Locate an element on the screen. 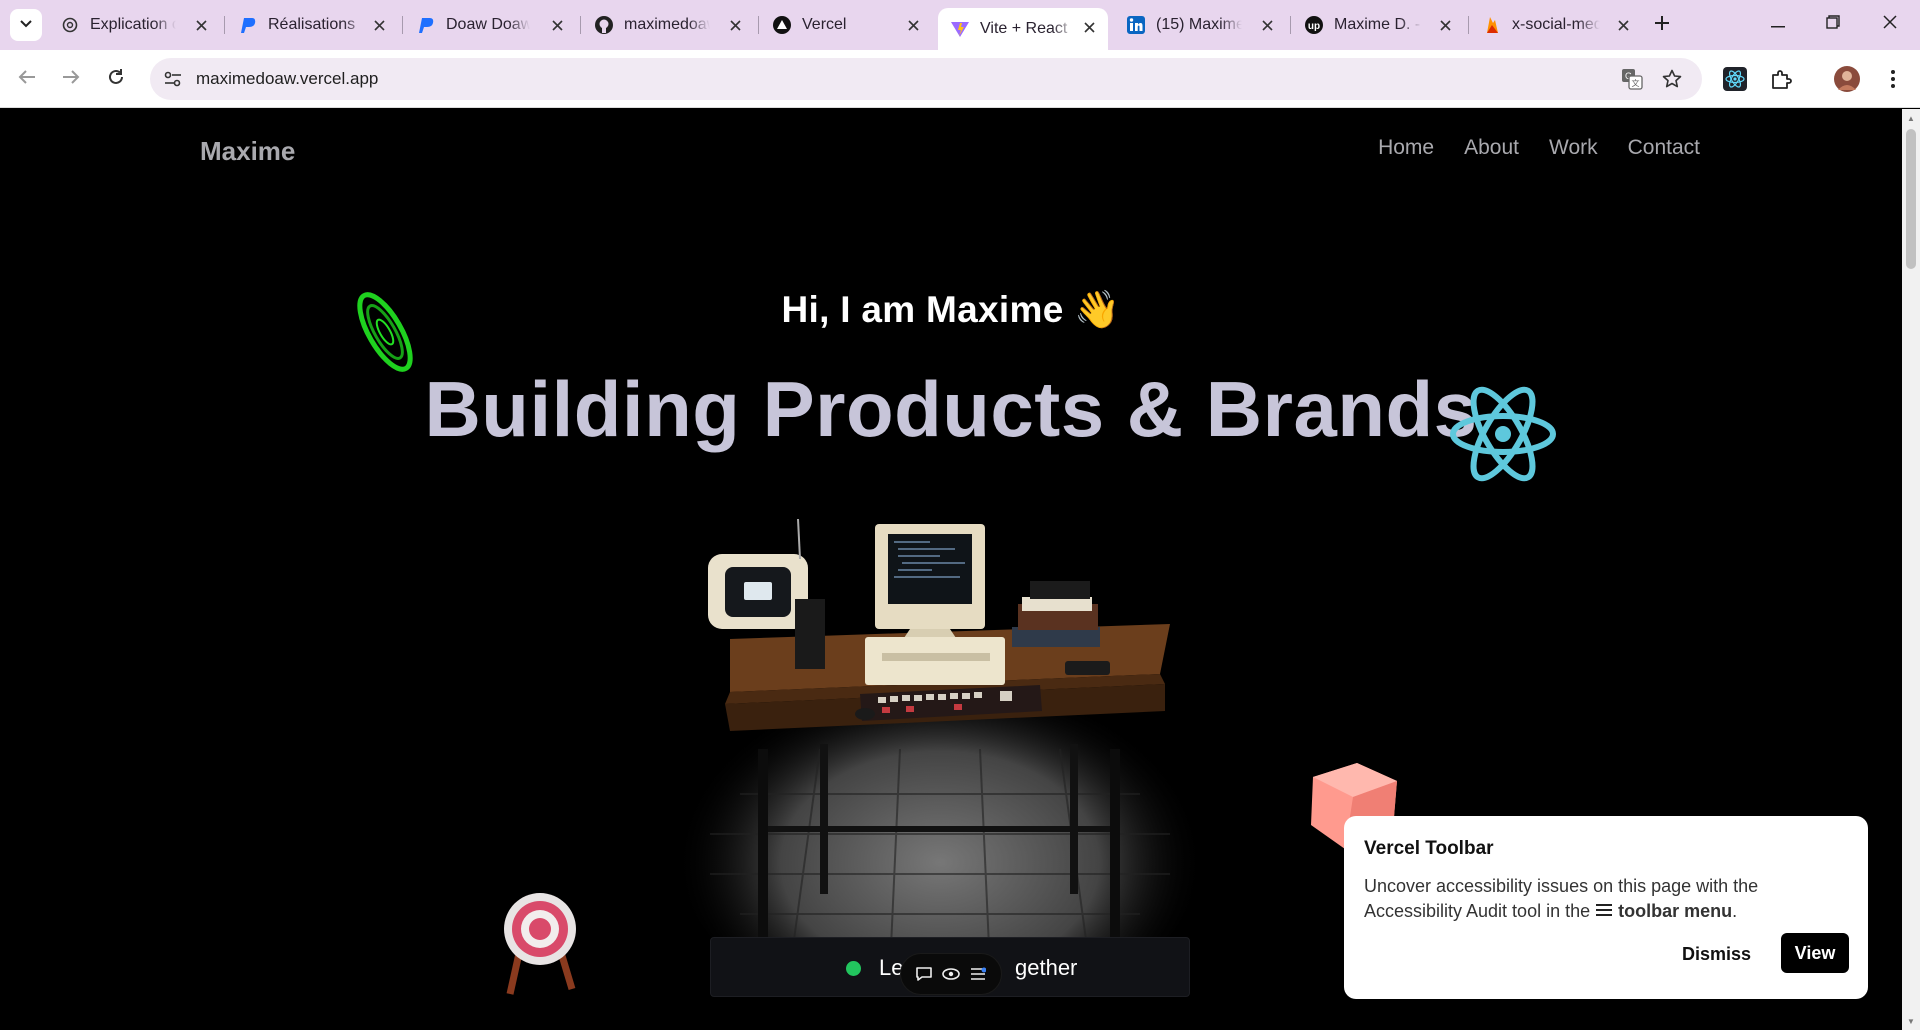 The height and width of the screenshot is (1030, 1920). comment-icon is located at coordinates (924, 974).